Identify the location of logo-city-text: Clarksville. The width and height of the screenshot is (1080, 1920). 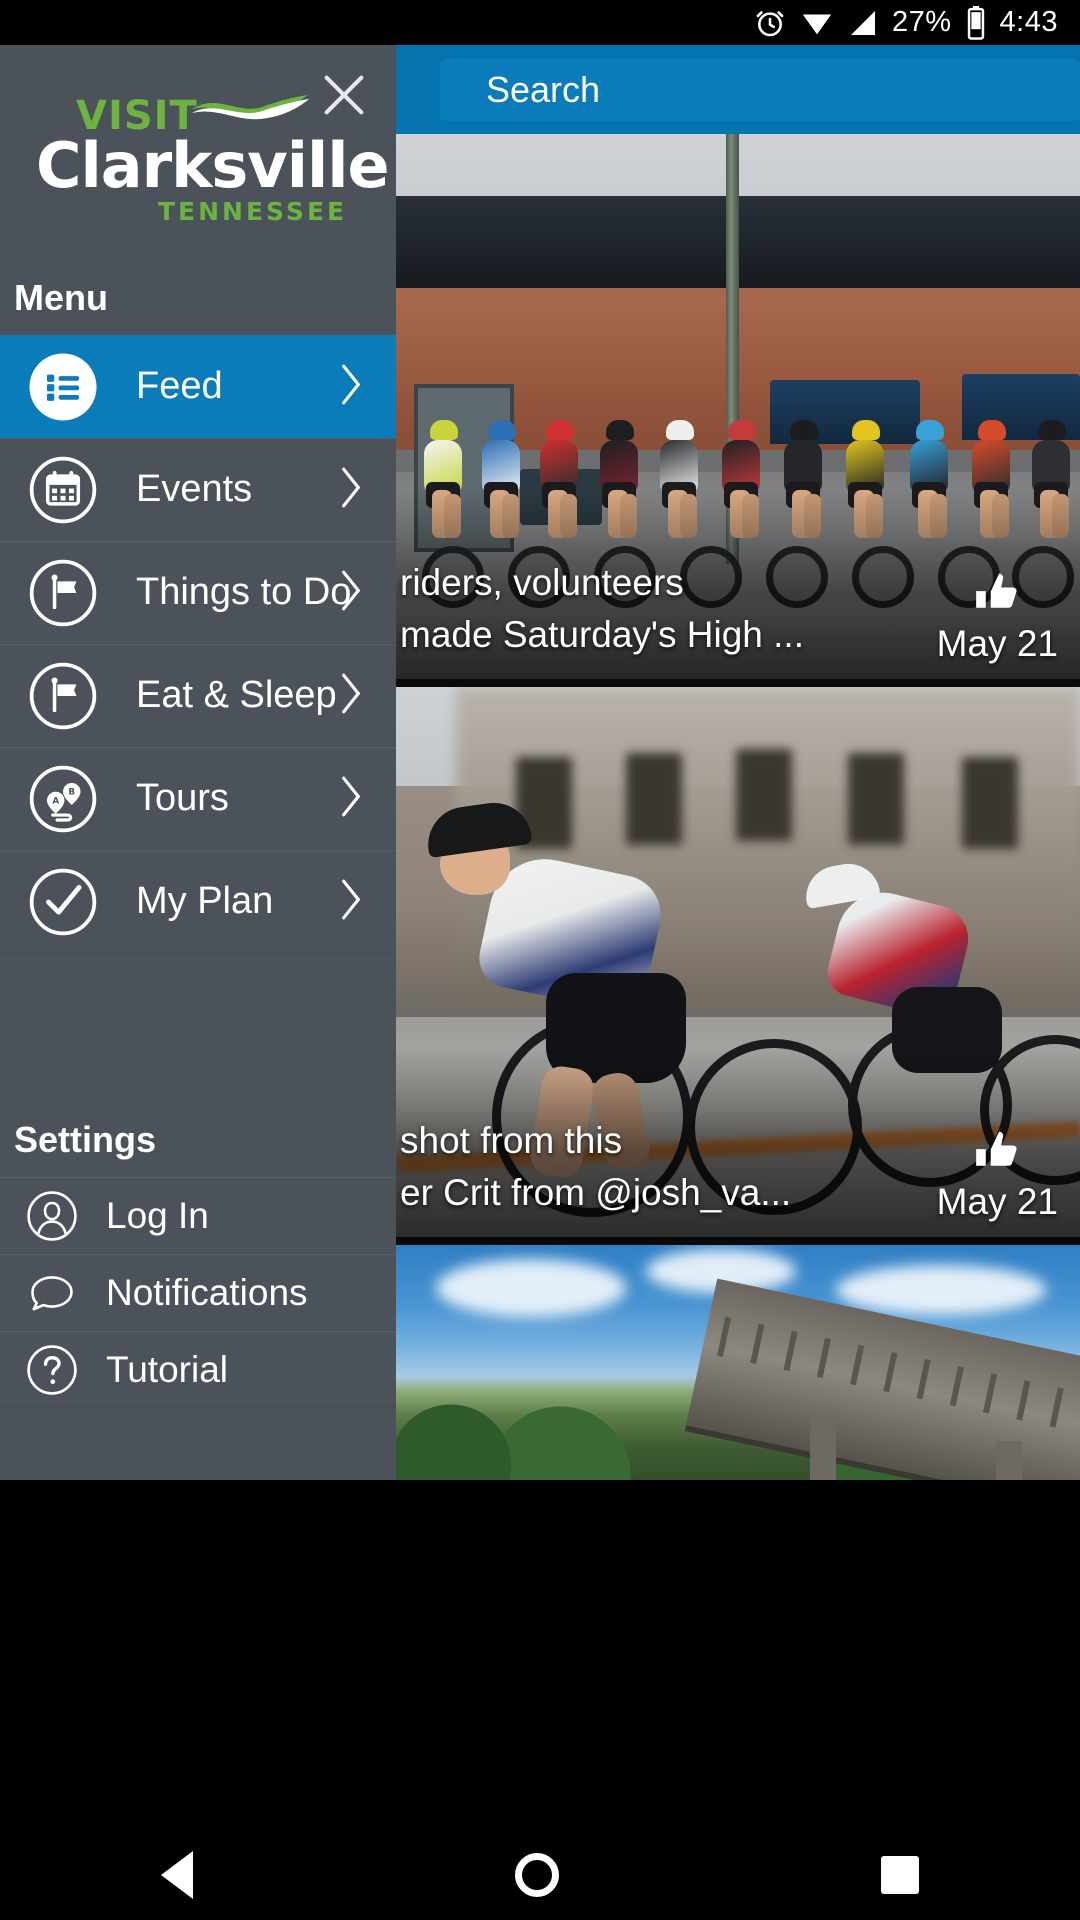
(213, 165).